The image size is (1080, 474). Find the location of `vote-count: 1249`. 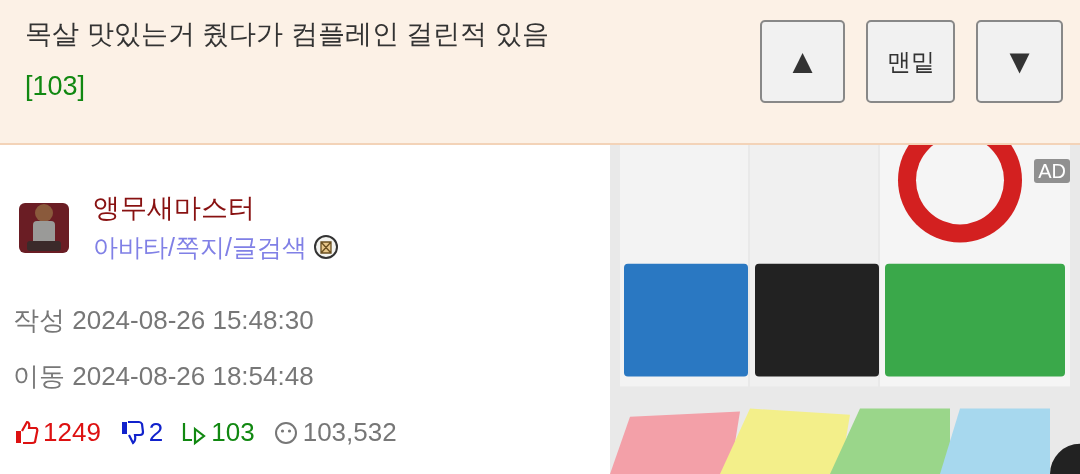

vote-count: 1249 is located at coordinates (72, 432).